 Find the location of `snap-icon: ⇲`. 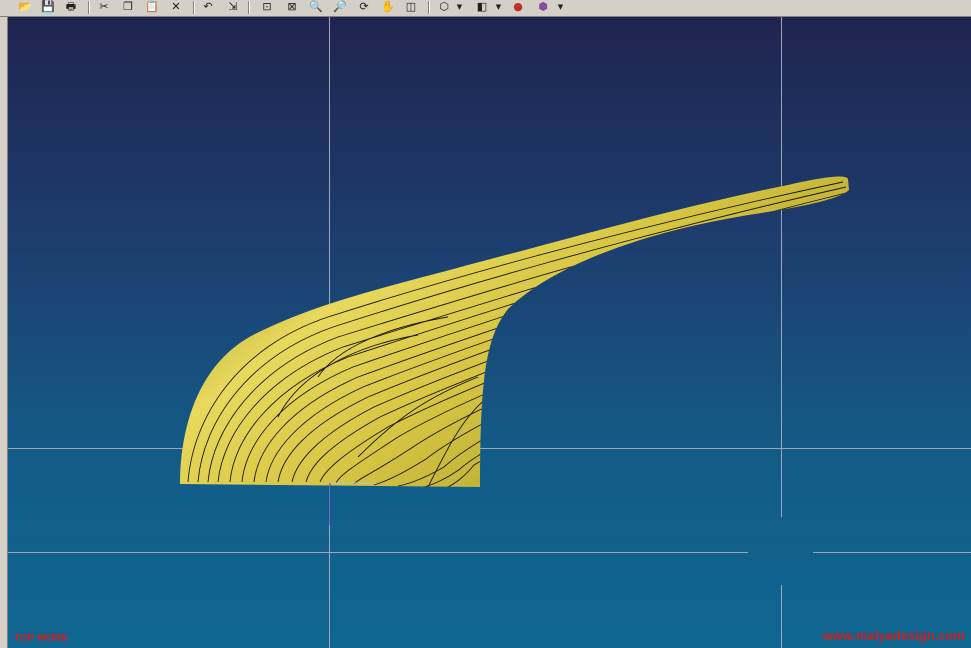

snap-icon: ⇲ is located at coordinates (233, 7).